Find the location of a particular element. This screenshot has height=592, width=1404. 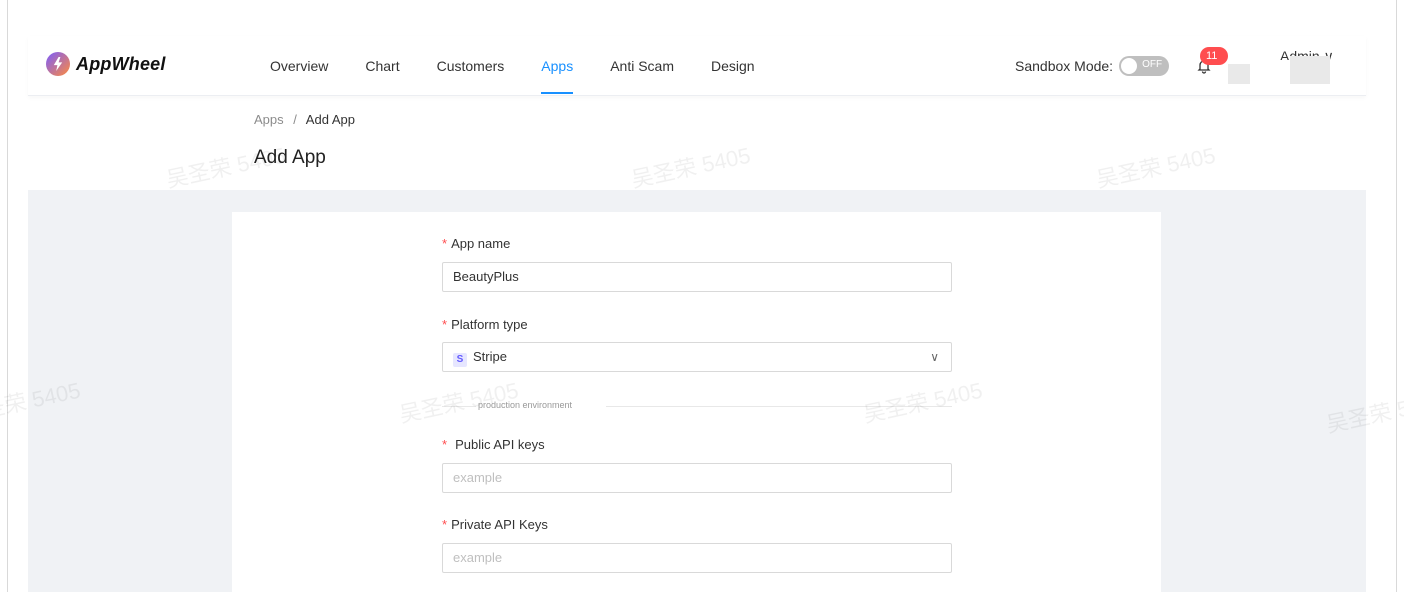

page-title: Add App is located at coordinates (290, 157).